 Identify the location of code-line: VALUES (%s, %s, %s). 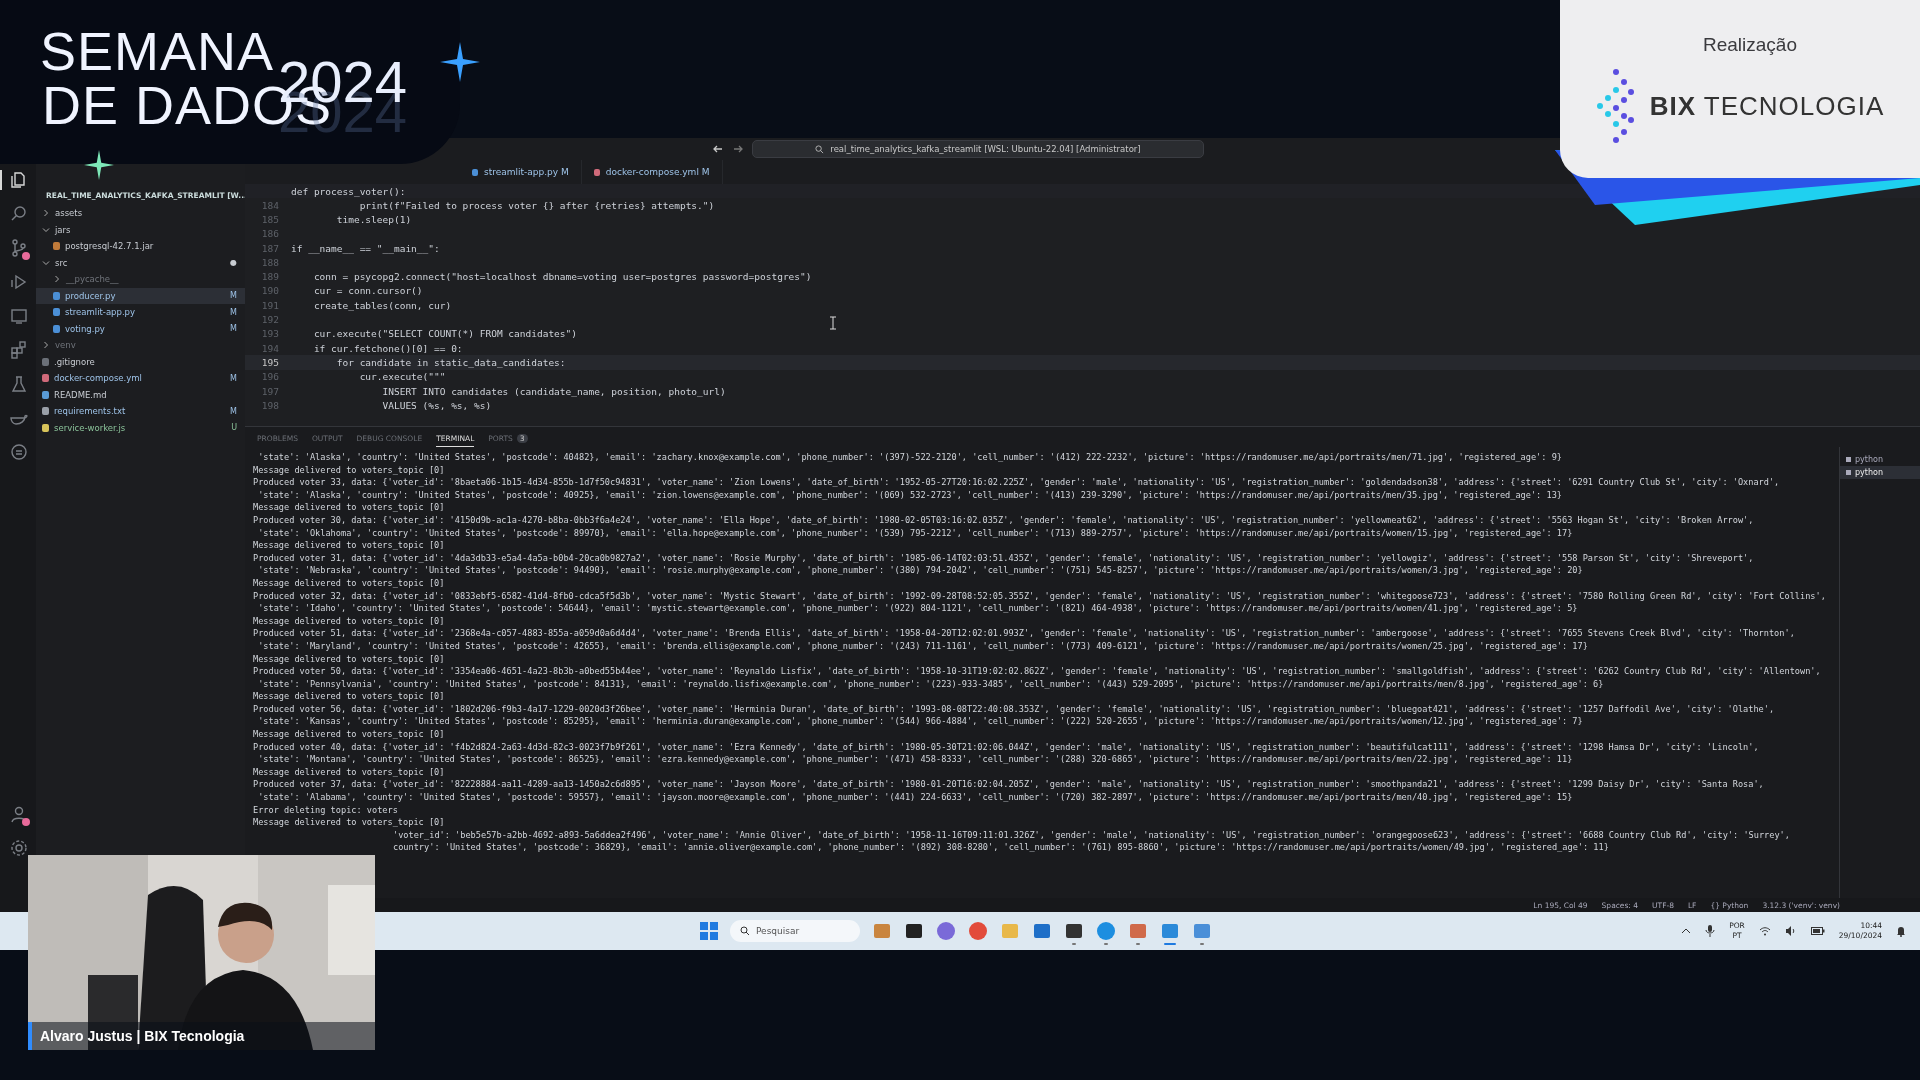
(436, 405).